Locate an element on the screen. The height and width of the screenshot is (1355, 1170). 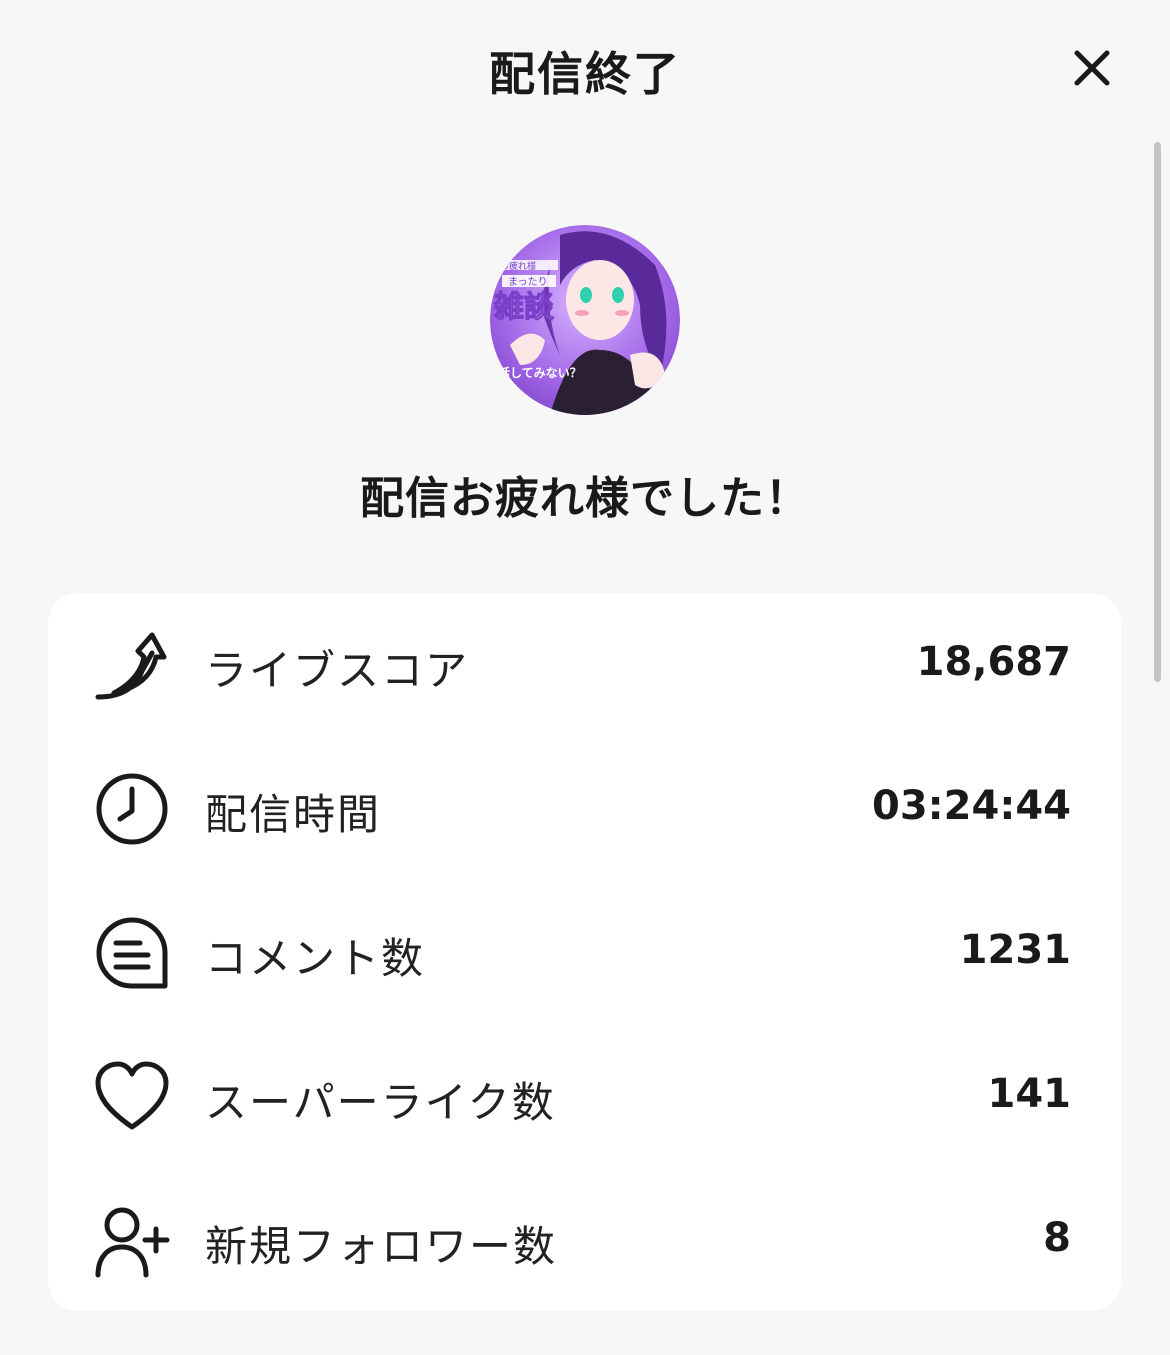
close-button is located at coordinates (1092, 68).